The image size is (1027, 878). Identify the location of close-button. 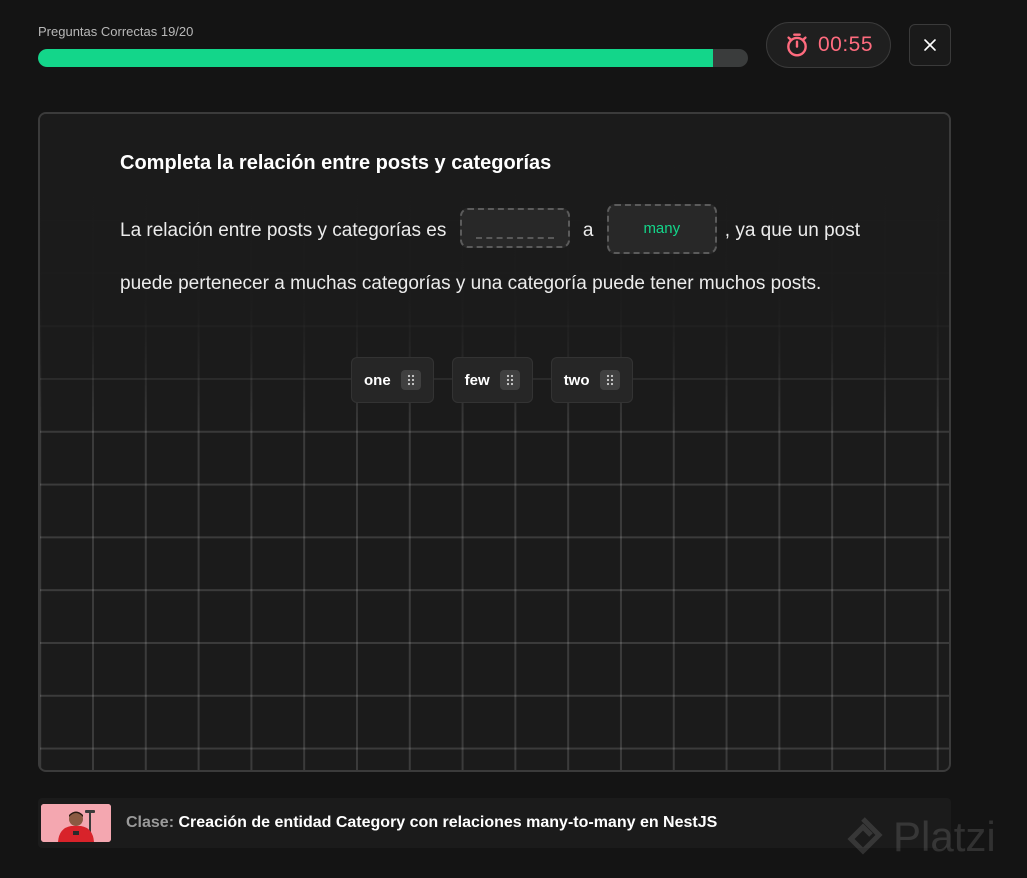
(930, 45).